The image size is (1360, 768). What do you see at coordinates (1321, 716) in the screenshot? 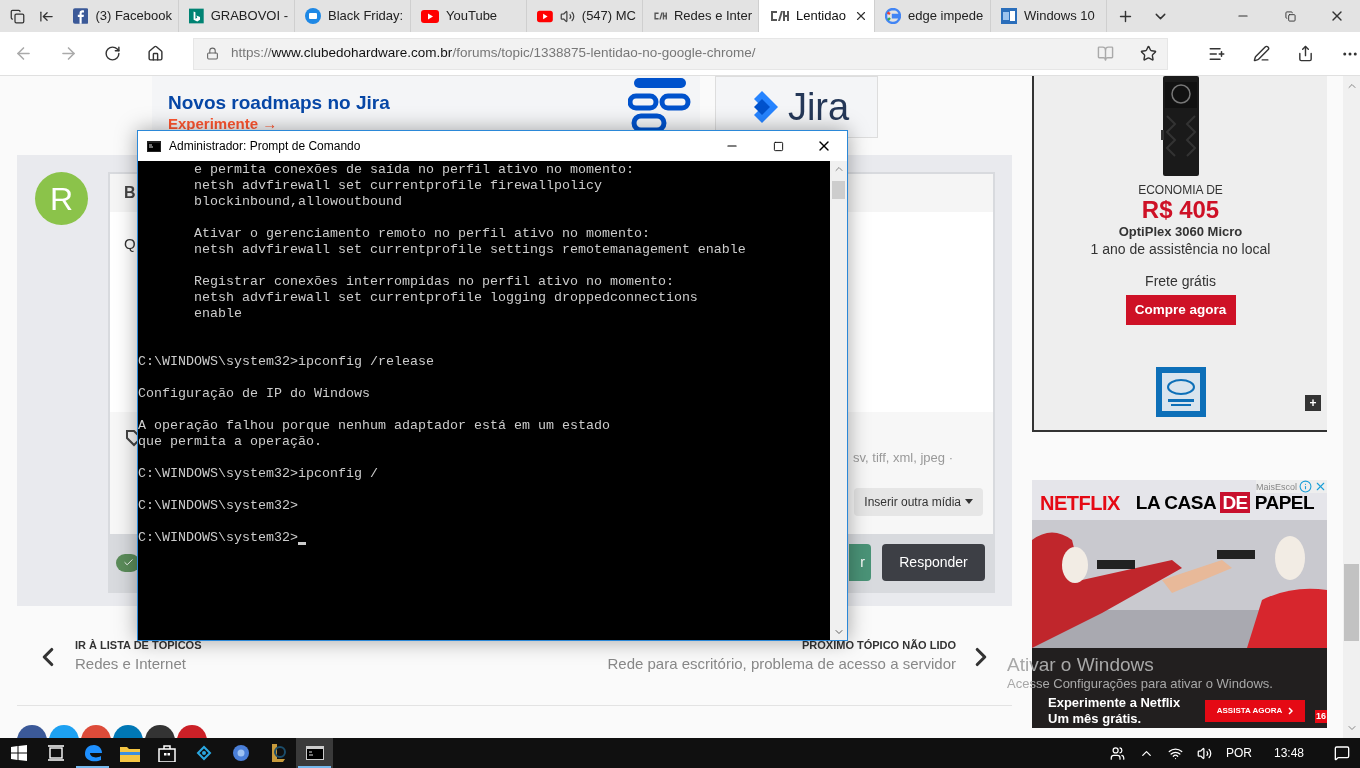
I see `age-rating-badge: 16` at bounding box center [1321, 716].